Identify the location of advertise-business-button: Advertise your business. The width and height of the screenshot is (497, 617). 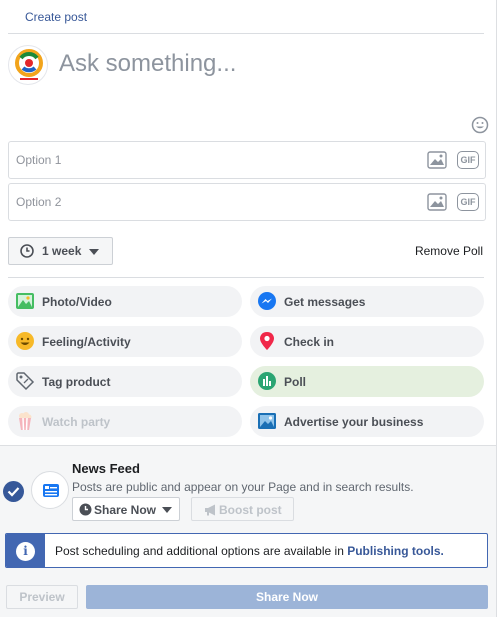
(367, 421).